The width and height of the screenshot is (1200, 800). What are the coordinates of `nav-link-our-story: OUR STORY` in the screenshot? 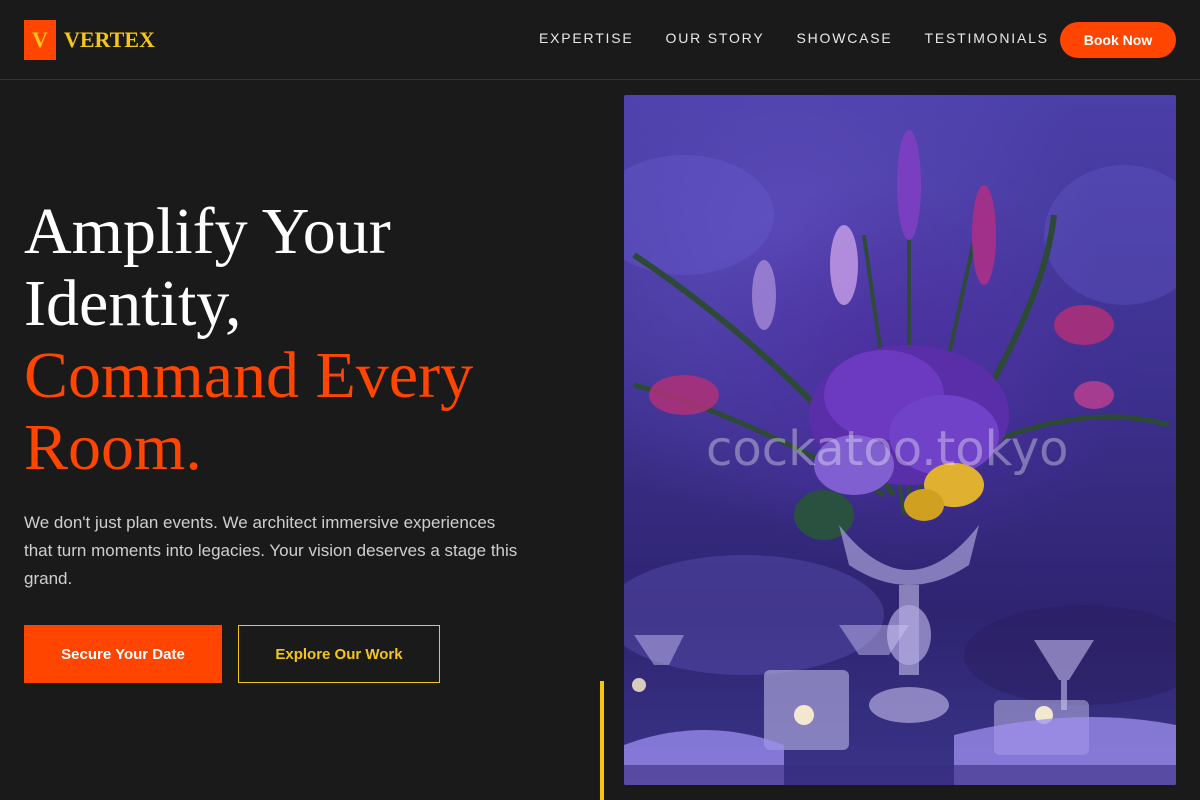 It's located at (715, 38).